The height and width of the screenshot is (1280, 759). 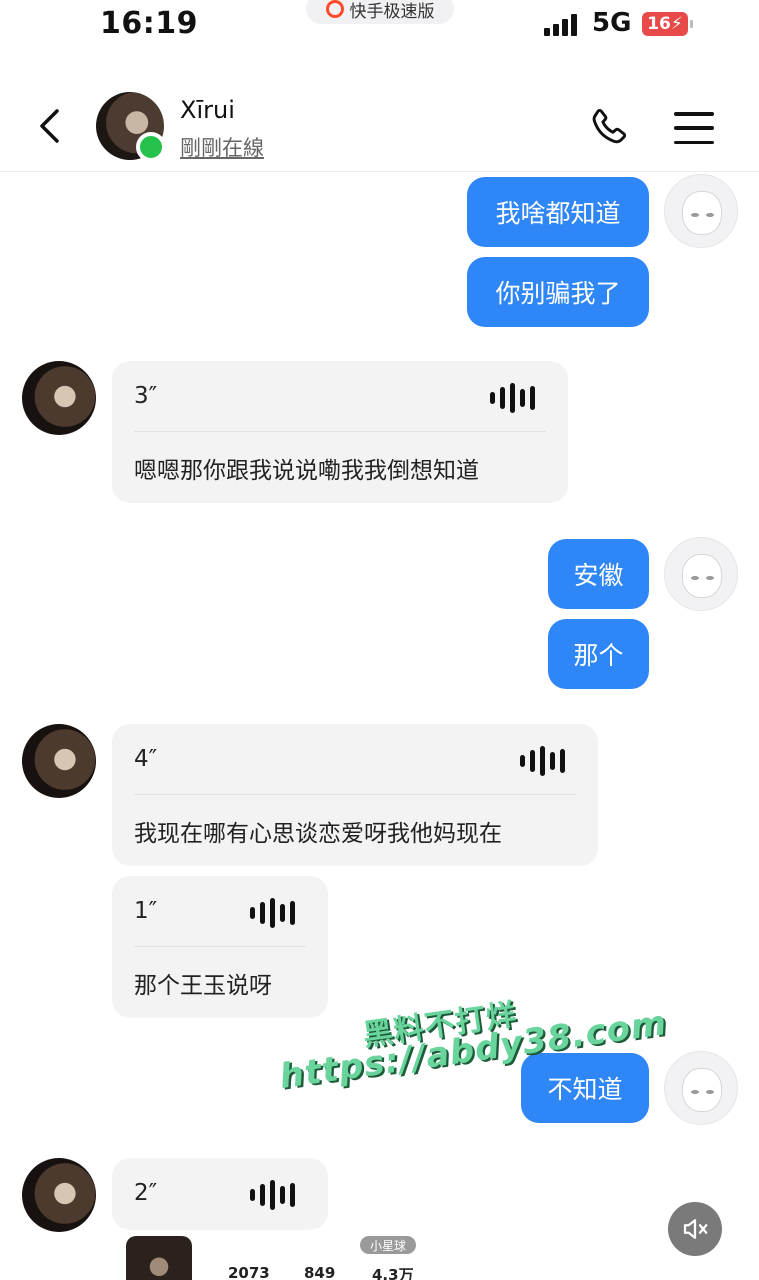 I want to click on voice-transcript: 我现在哪有心思谈恋爱呀我他妈现在, so click(x=318, y=834).